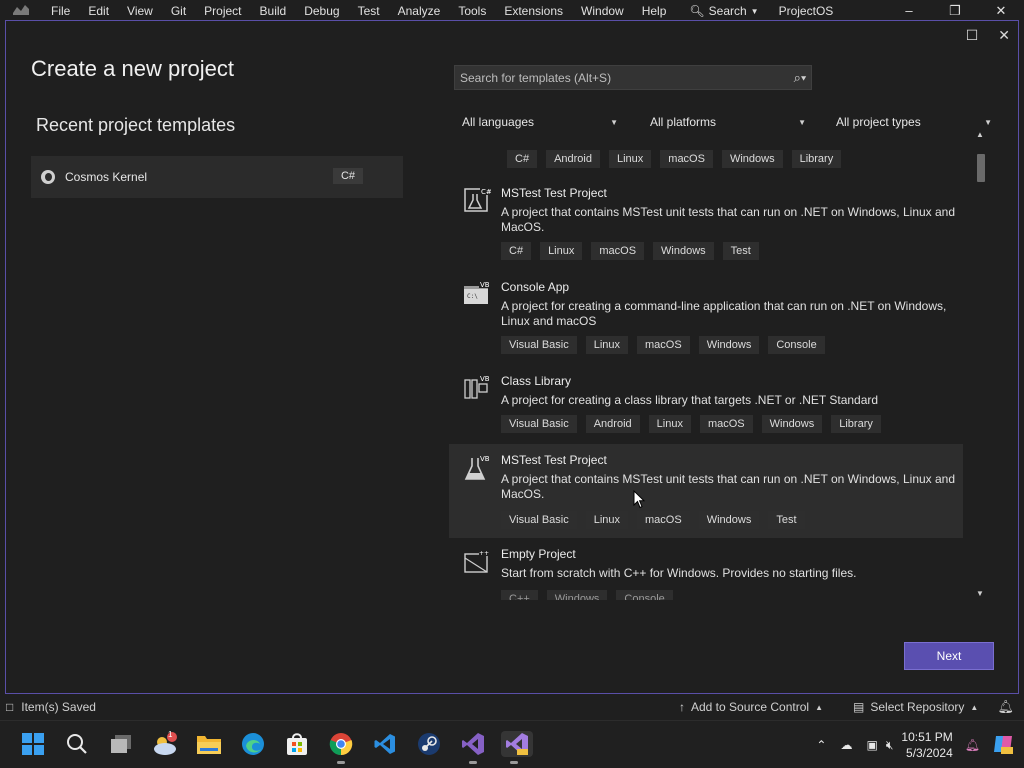 The height and width of the screenshot is (768, 1024). Describe the element at coordinates (60, 11) in the screenshot. I see `menu-file: File` at that location.